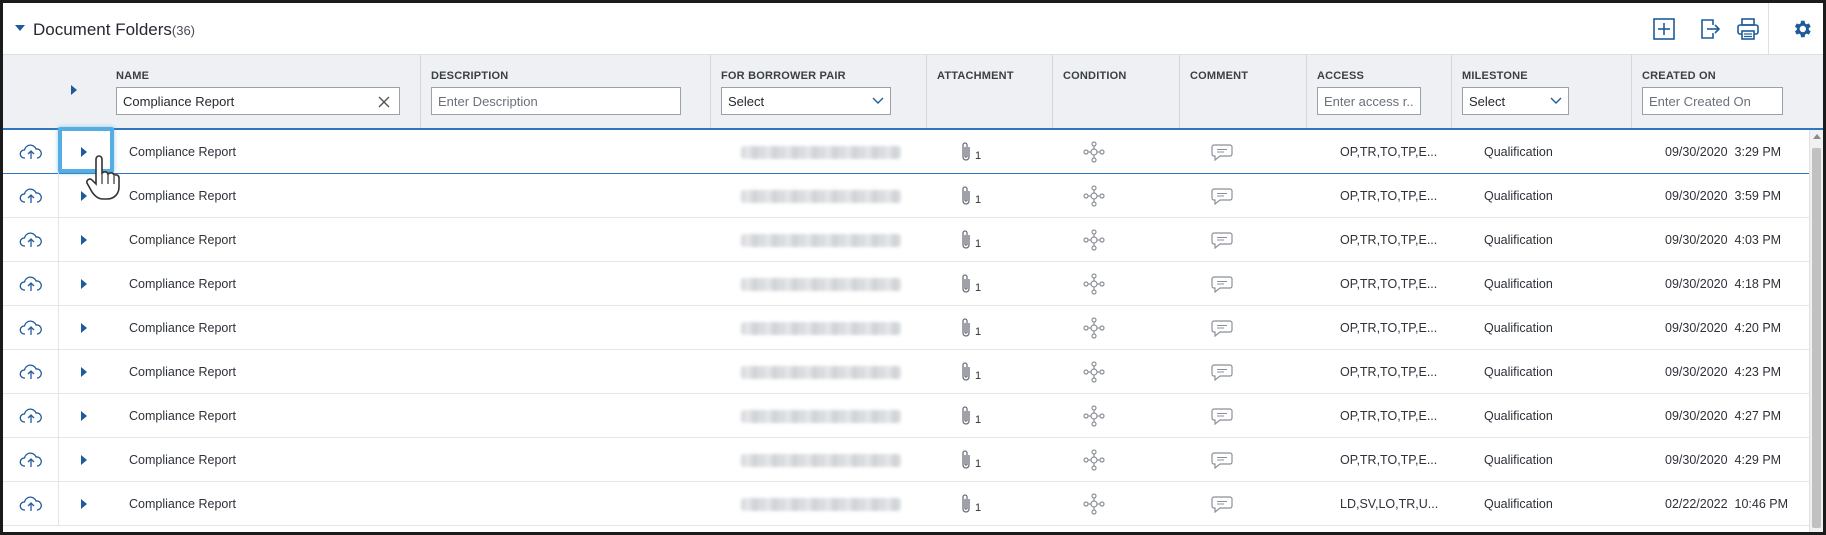 This screenshot has width=1826, height=535. Describe the element at coordinates (556, 101) in the screenshot. I see `description-filter-input` at that location.